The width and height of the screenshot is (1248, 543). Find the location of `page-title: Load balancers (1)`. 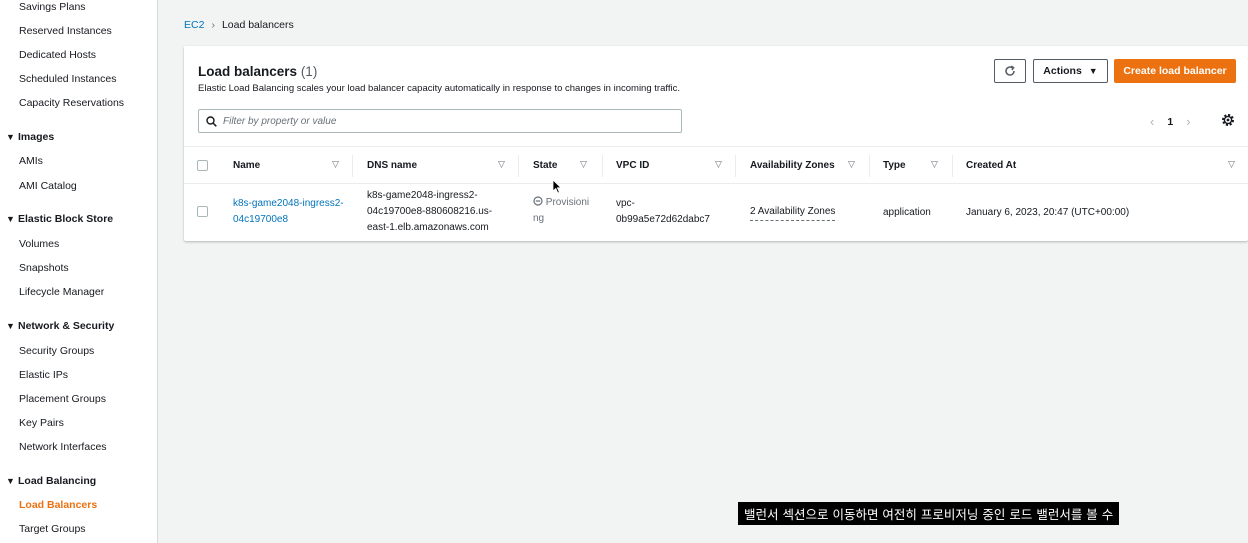

page-title: Load balancers (1) is located at coordinates (257, 71).